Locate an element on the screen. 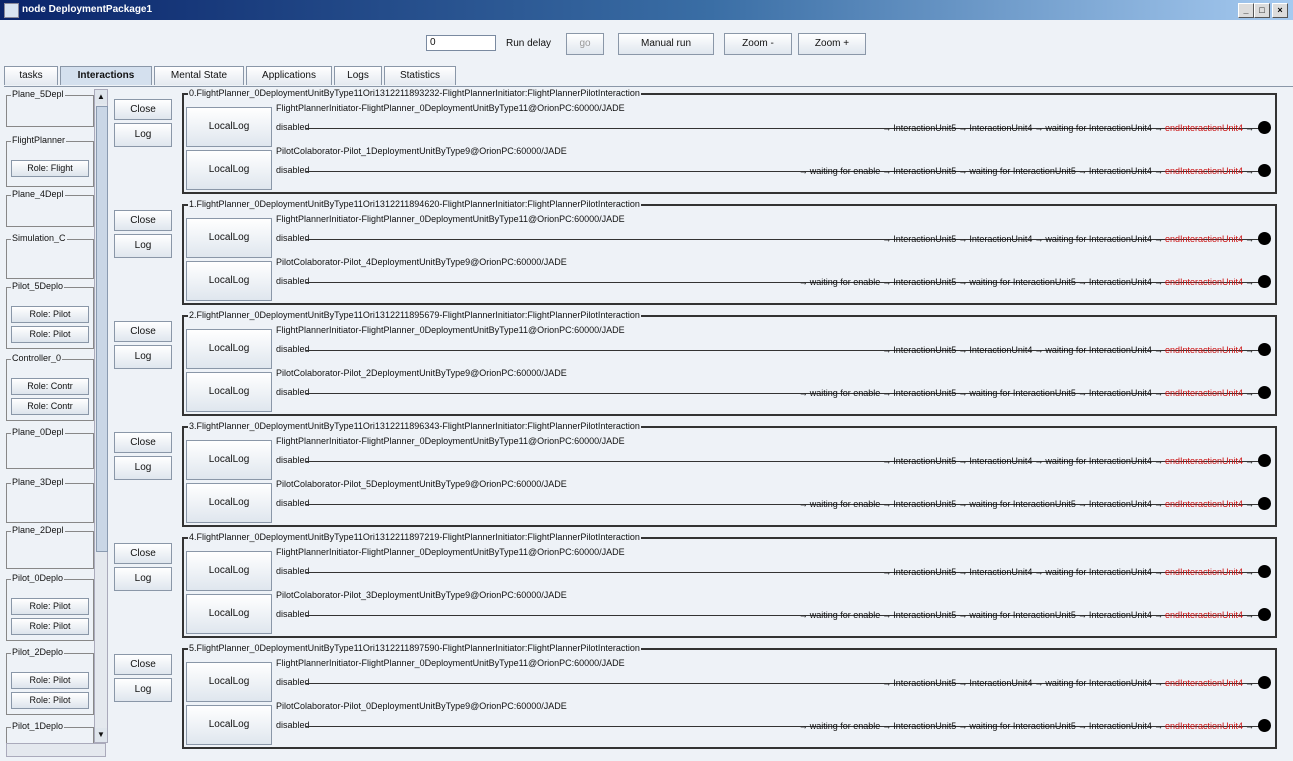 The height and width of the screenshot is (761, 1293). agent-group: Pilot_0Deplo Role: Pilot Role: Pilot is located at coordinates (50, 607).